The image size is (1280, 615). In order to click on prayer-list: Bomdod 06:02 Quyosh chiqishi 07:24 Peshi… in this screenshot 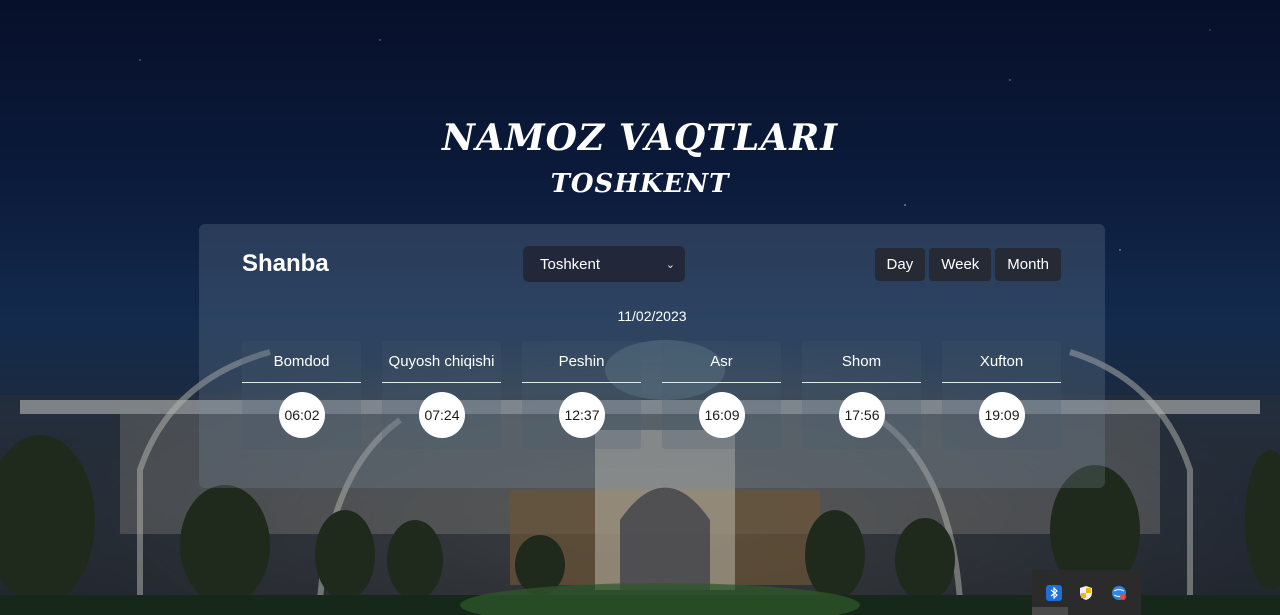, I will do `click(651, 395)`.